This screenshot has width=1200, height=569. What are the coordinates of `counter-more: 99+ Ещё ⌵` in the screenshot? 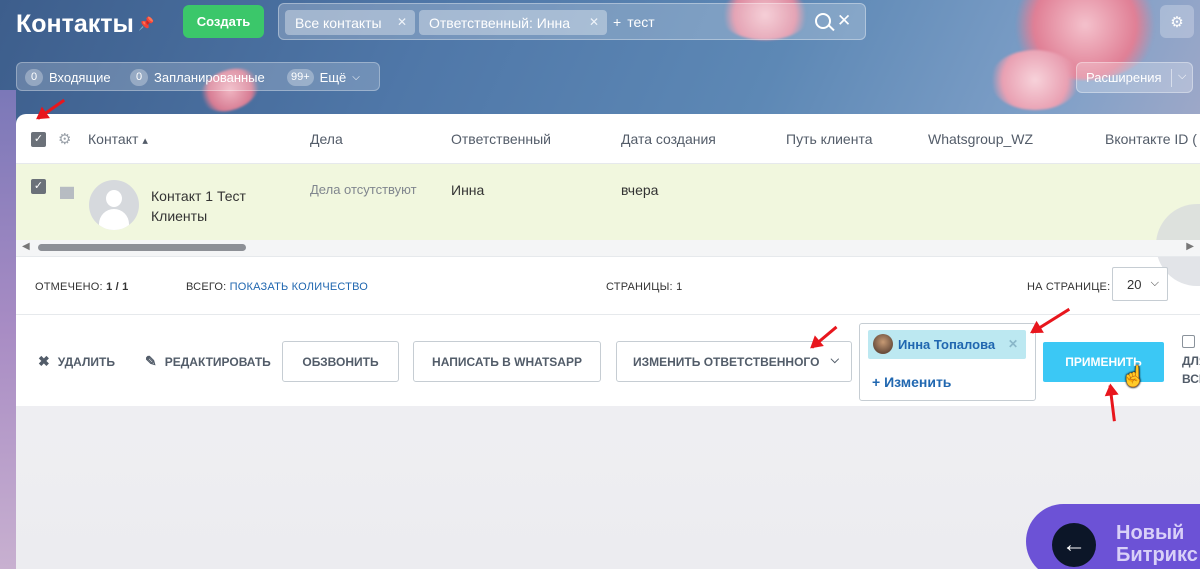 It's located at (323, 77).